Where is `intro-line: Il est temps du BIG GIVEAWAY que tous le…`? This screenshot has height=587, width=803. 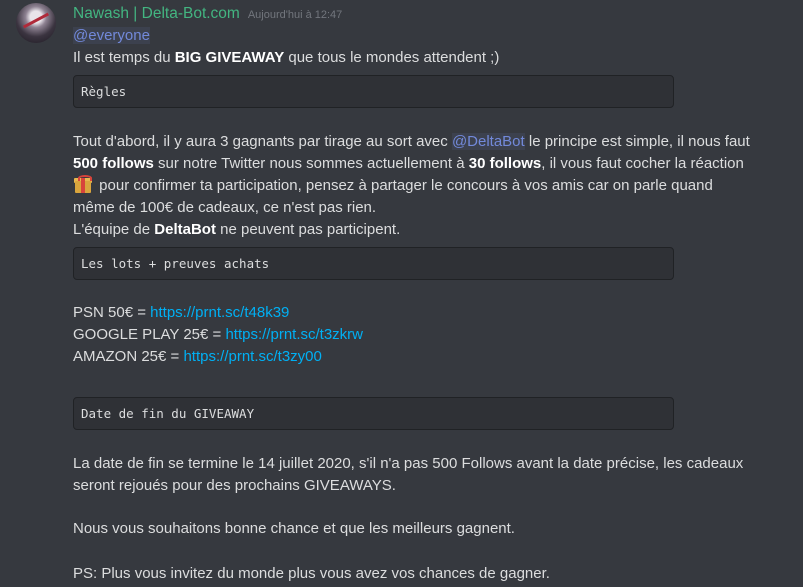
intro-line: Il est temps du BIG GIVEAWAY que tous le… is located at coordinates (286, 57).